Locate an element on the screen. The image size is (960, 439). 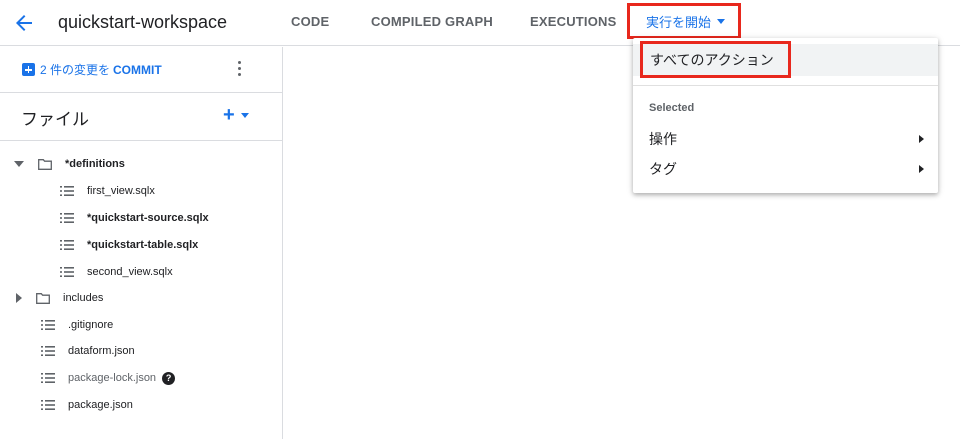
tree-folder-definitions: *definitions is located at coordinates (69, 164).